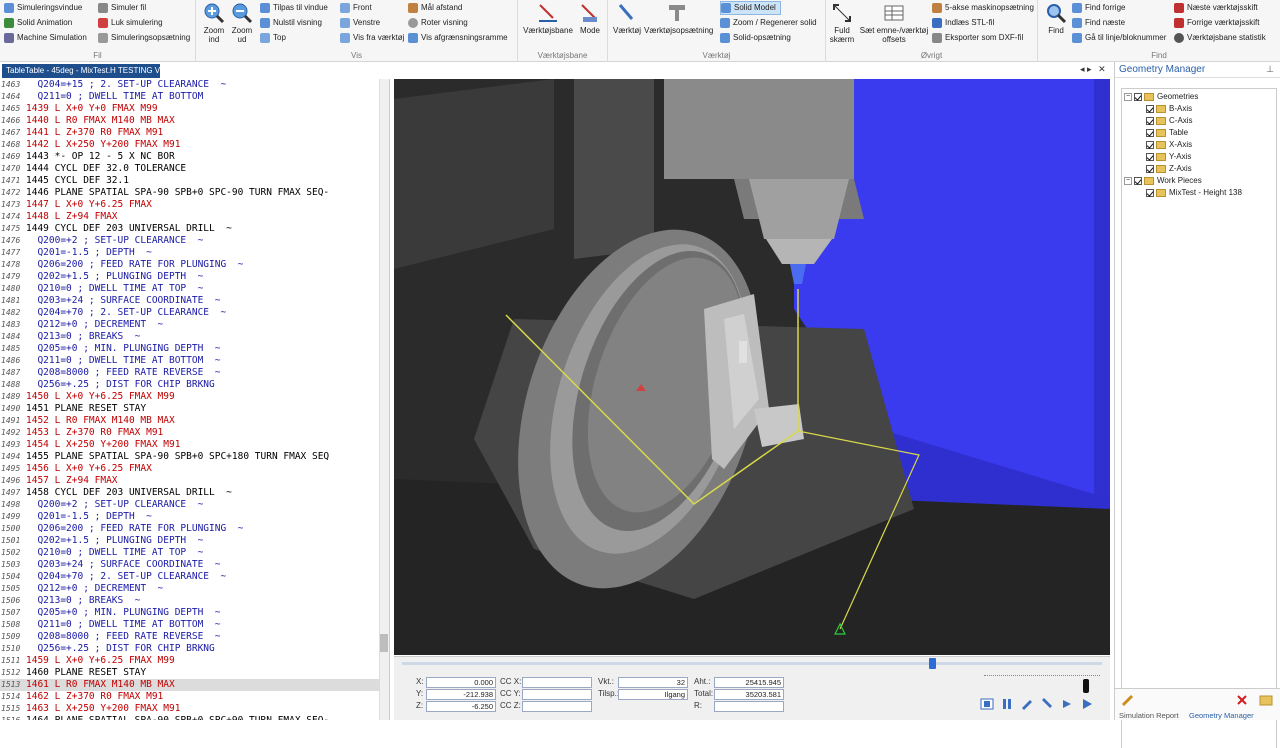 Image resolution: width=1280 pixels, height=748 pixels. What do you see at coordinates (190, 385) in the screenshot?
I see `code-line: 1488 Q256=+.25 ; DIST FOR CHIP BRKNG` at bounding box center [190, 385].